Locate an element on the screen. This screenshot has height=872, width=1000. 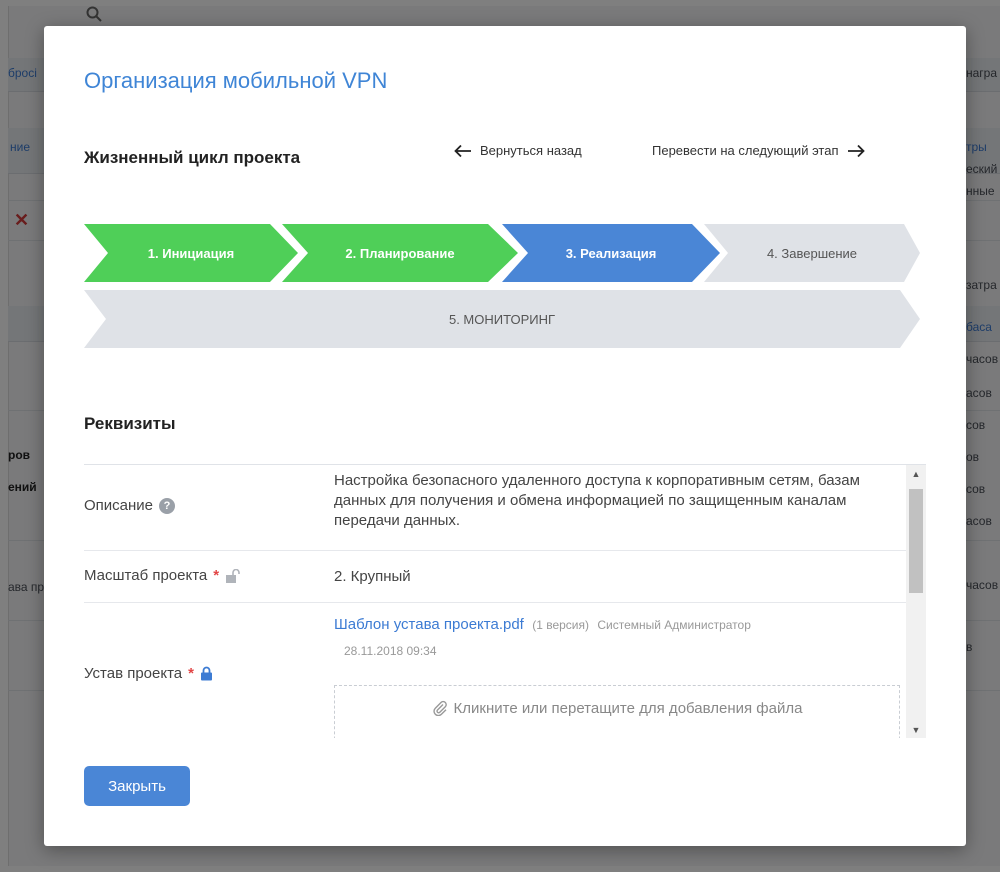
step-implementation: 3. Реализация is located at coordinates (611, 253).